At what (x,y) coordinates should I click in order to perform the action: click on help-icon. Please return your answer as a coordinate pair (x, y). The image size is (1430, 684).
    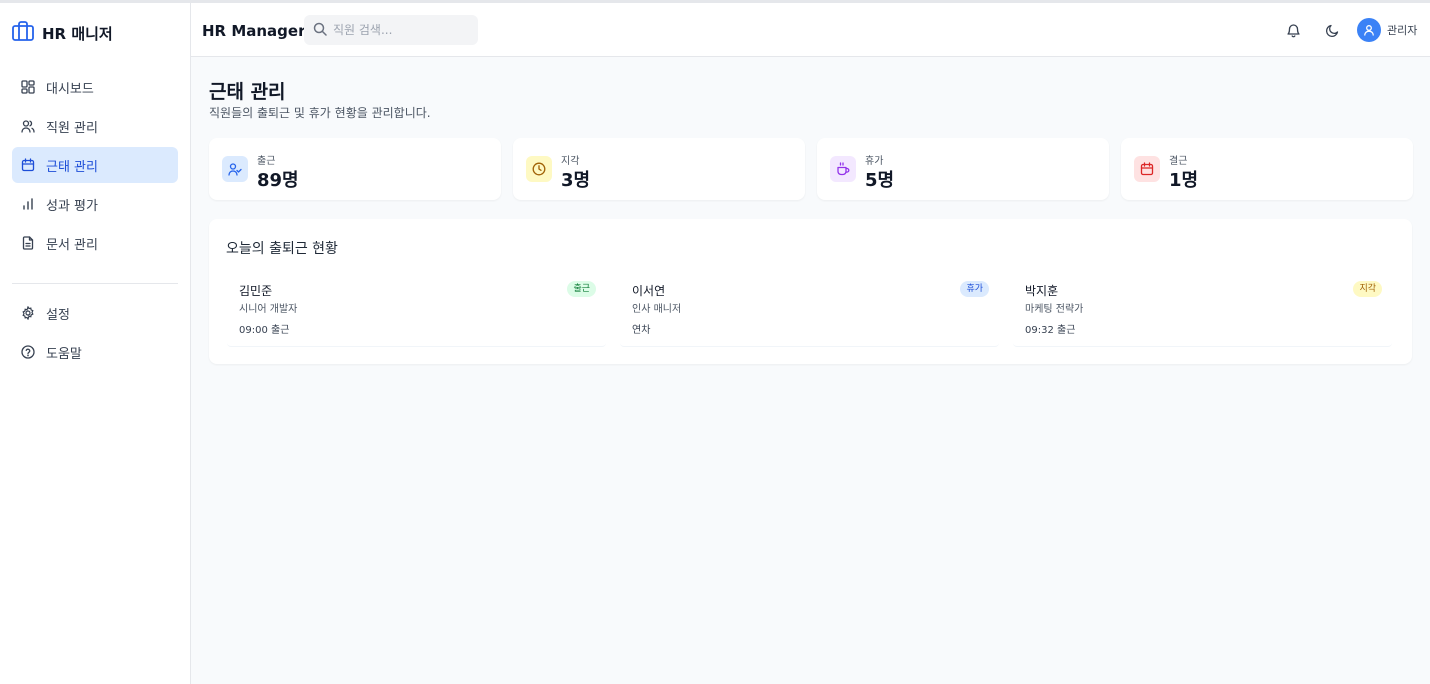
    Looking at the image, I should click on (28, 352).